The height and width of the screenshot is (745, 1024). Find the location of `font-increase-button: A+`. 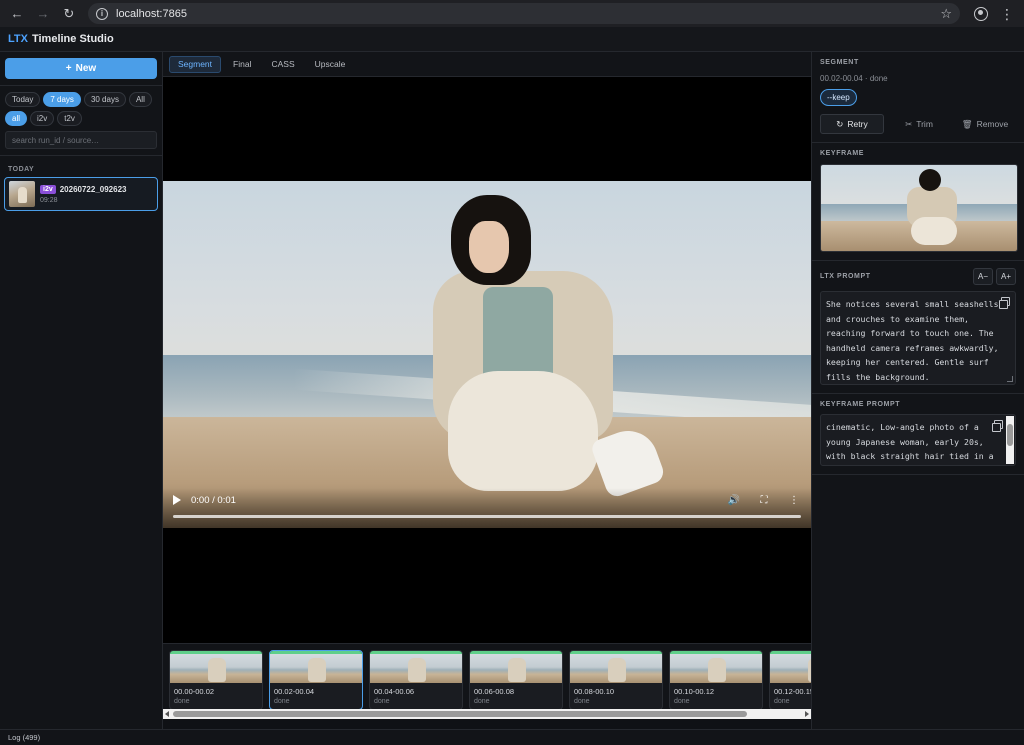

font-increase-button: A+ is located at coordinates (1006, 276).